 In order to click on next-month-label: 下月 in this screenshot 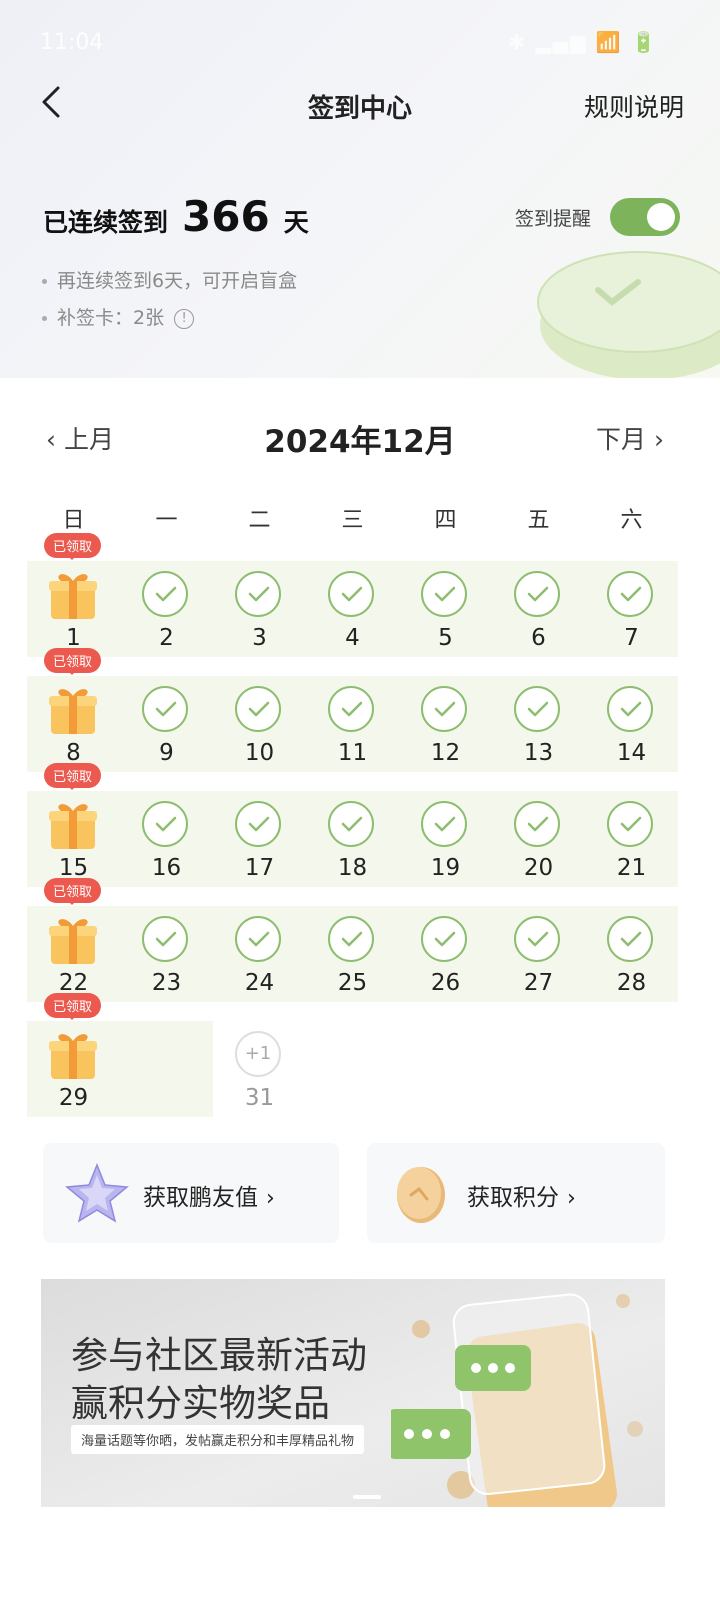, I will do `click(621, 439)`.